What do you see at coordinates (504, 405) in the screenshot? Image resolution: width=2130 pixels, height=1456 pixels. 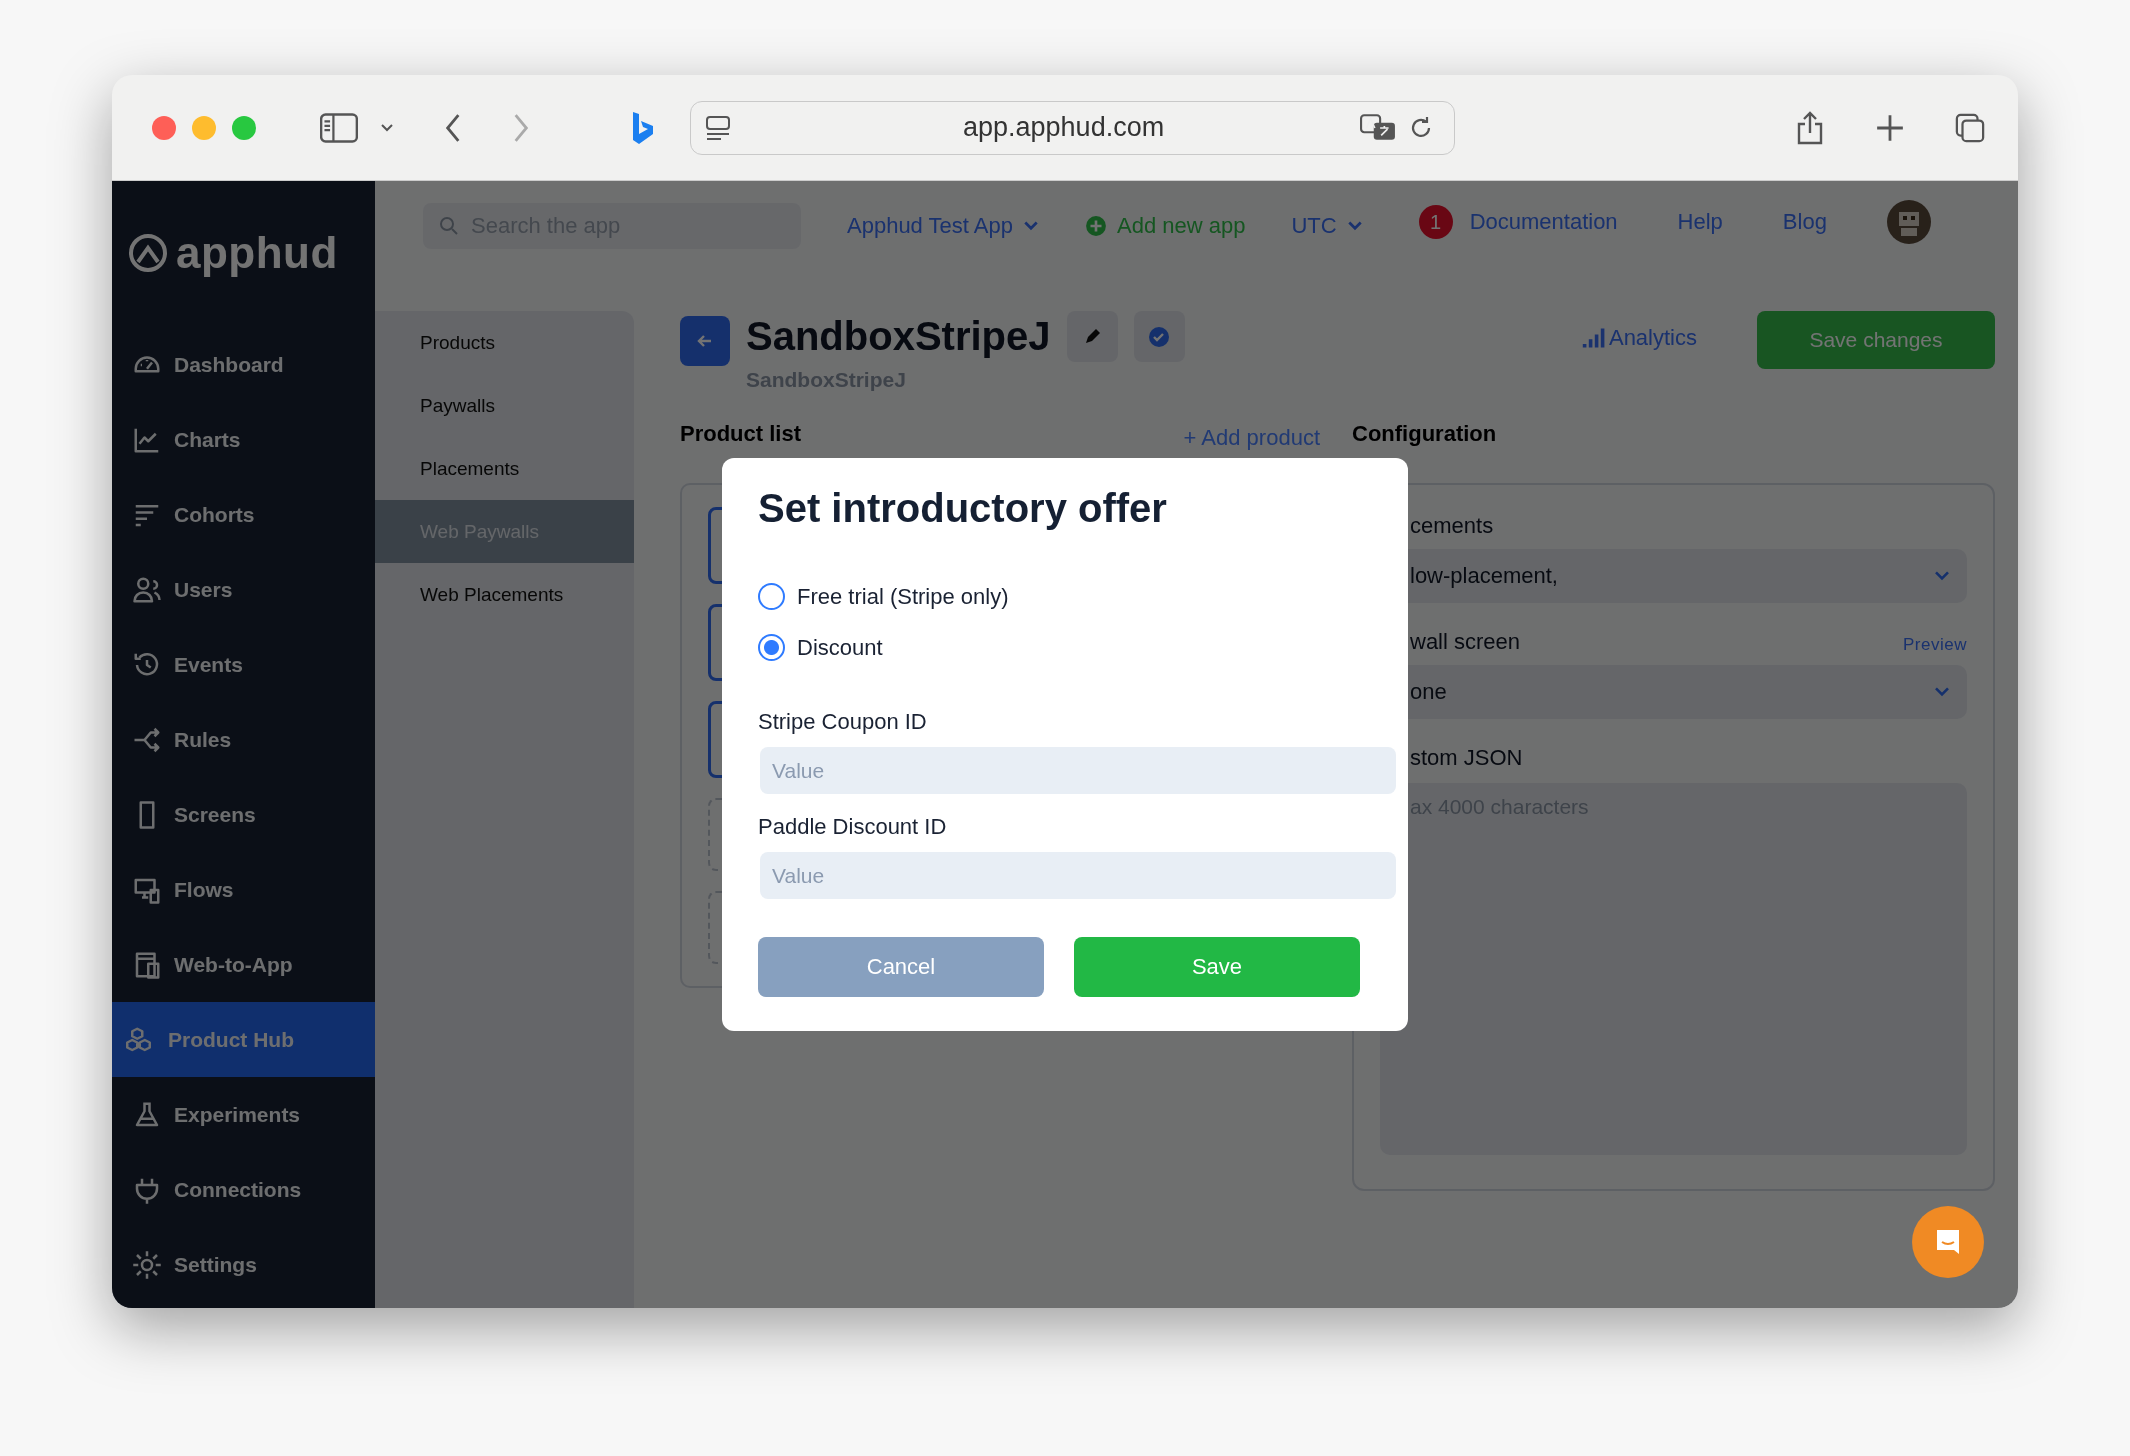 I see `subnav-item: Paywalls` at bounding box center [504, 405].